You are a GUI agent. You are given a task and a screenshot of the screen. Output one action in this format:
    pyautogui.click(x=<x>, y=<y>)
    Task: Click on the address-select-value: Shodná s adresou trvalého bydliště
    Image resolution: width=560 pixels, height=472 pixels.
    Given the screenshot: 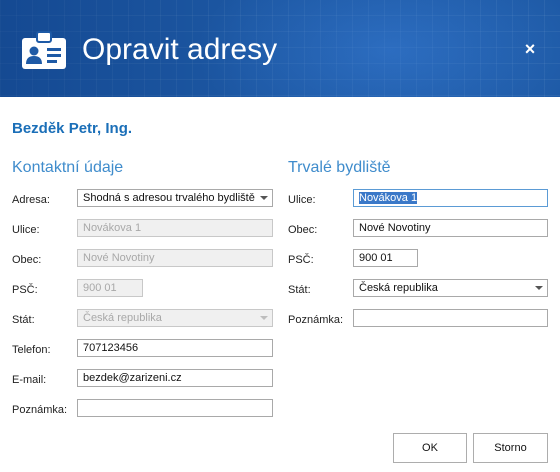 What is the action you would take?
    pyautogui.click(x=169, y=198)
    